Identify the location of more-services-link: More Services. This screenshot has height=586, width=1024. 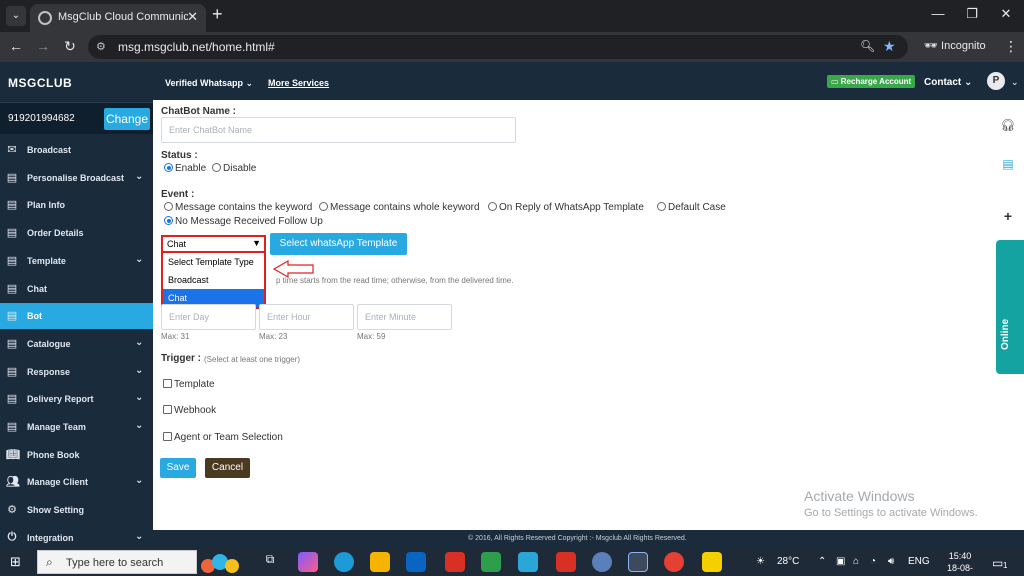
(298, 83).